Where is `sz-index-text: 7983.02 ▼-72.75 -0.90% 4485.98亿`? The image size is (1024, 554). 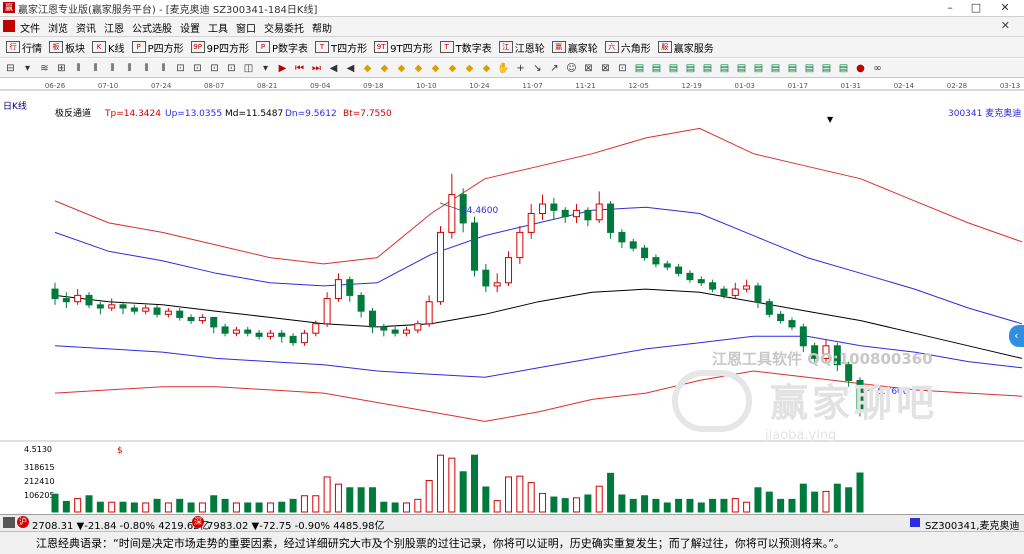 sz-index-text: 7983.02 ▼-72.75 -0.90% 4485.98亿 is located at coordinates (296, 524).